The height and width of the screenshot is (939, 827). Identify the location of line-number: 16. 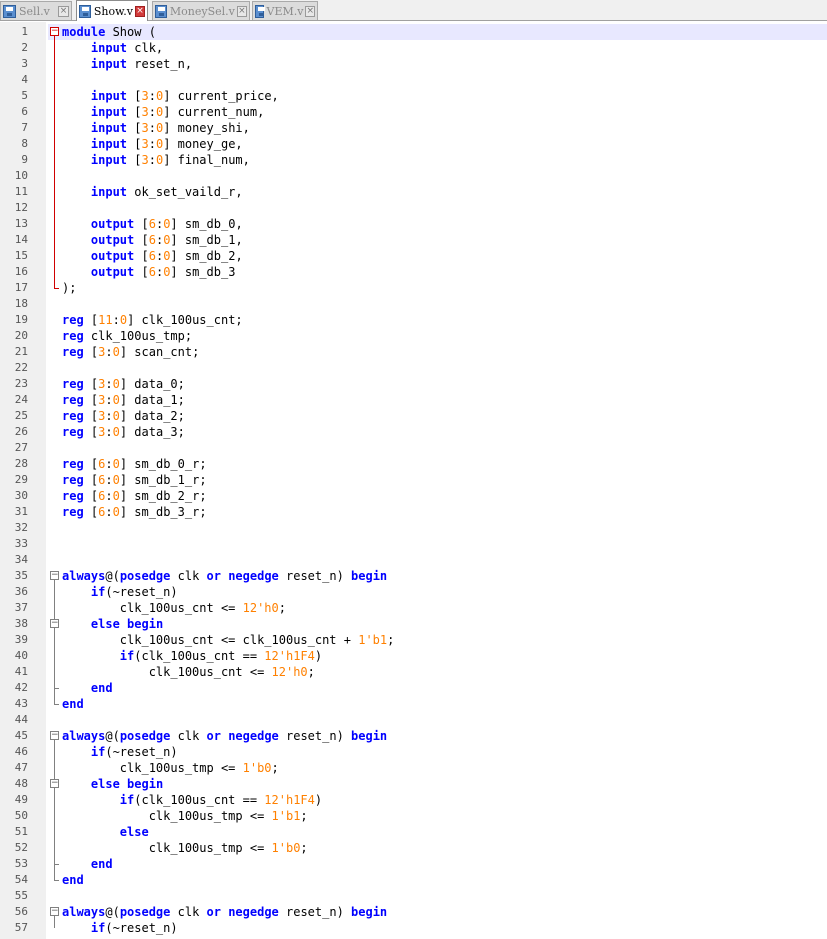
(21, 271).